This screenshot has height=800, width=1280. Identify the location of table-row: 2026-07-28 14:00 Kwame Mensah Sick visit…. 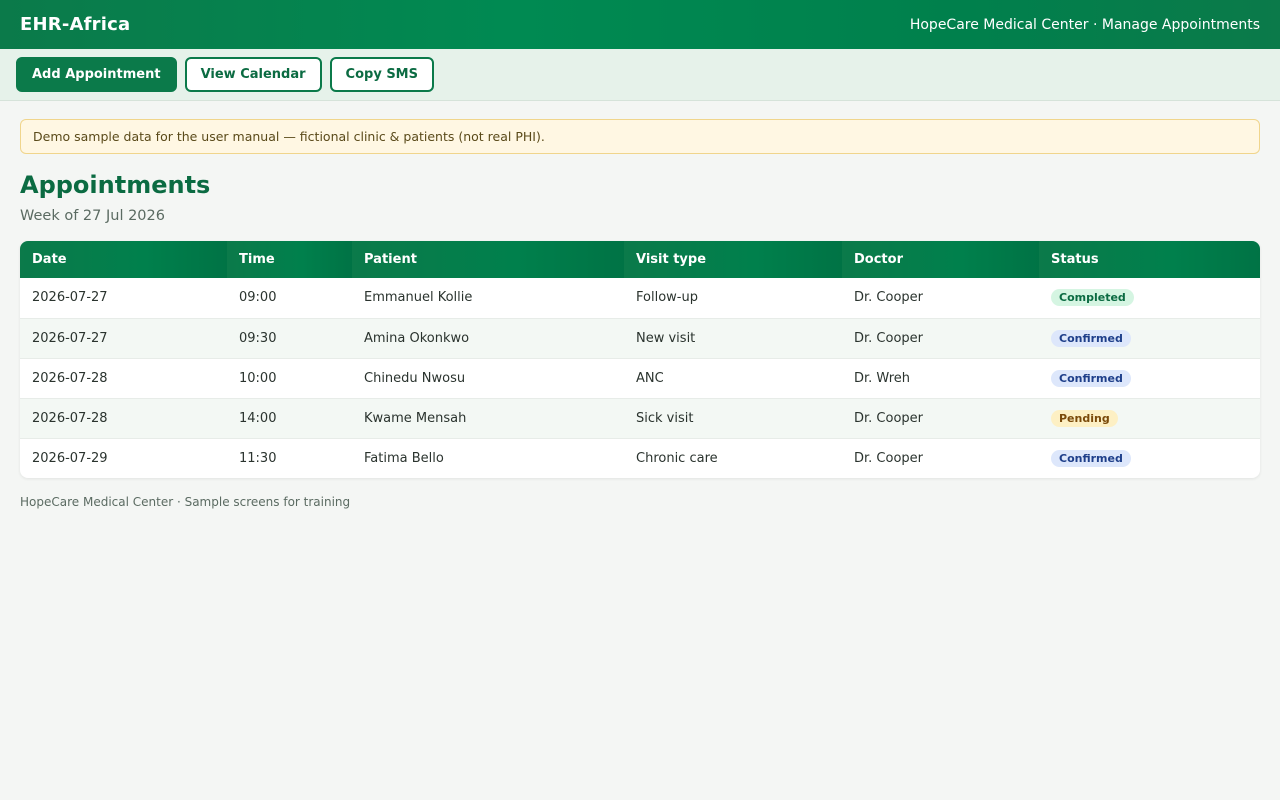
(640, 418).